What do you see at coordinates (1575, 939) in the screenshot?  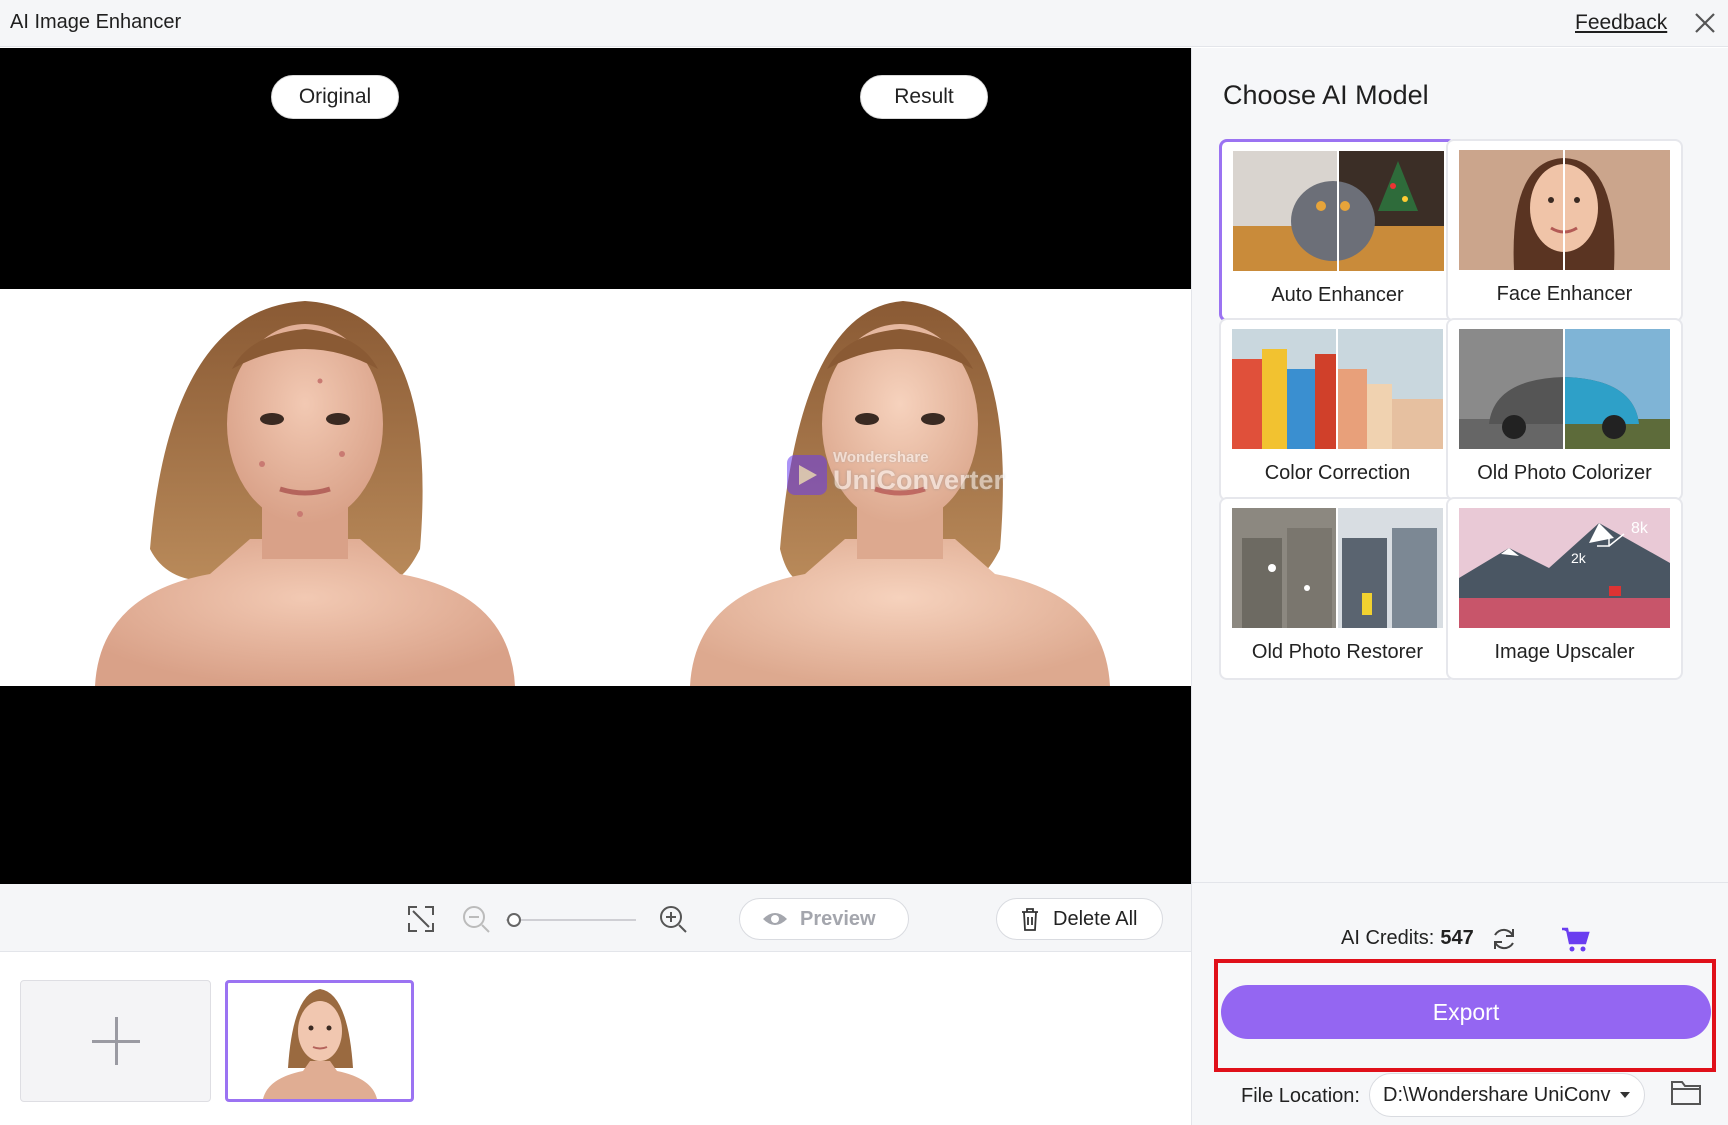 I see `cart-icon` at bounding box center [1575, 939].